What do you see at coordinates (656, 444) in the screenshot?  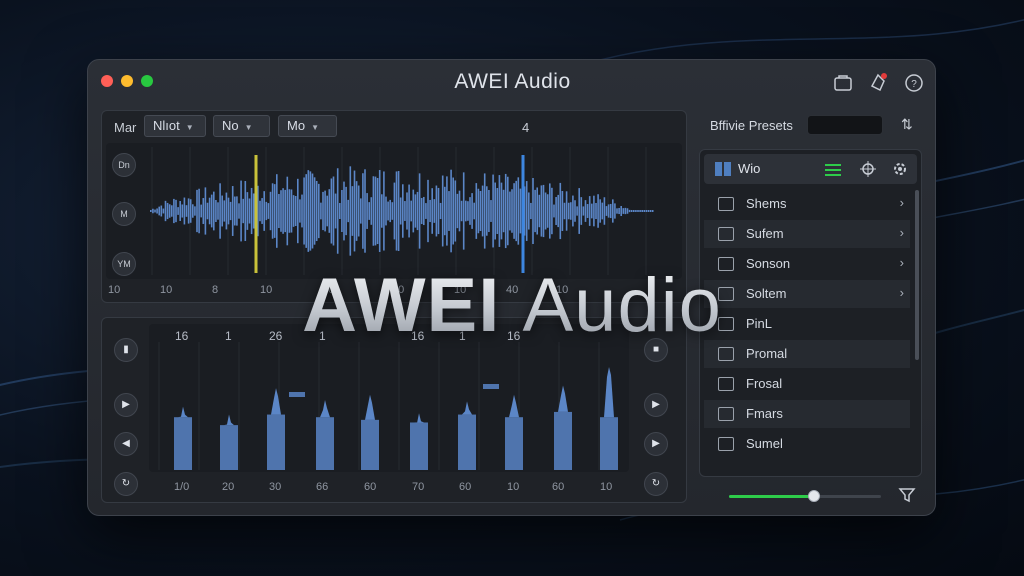 I see `play-right-2-icon: ▶` at bounding box center [656, 444].